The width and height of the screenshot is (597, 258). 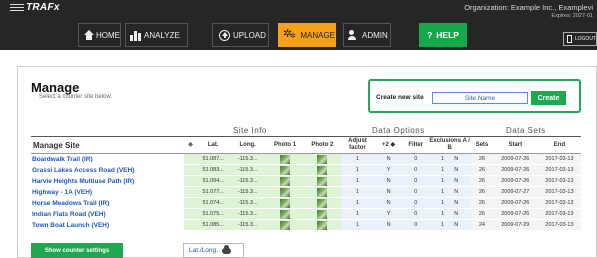 What do you see at coordinates (35, 7) in the screenshot?
I see `trafx-logo: TRAFx` at bounding box center [35, 7].